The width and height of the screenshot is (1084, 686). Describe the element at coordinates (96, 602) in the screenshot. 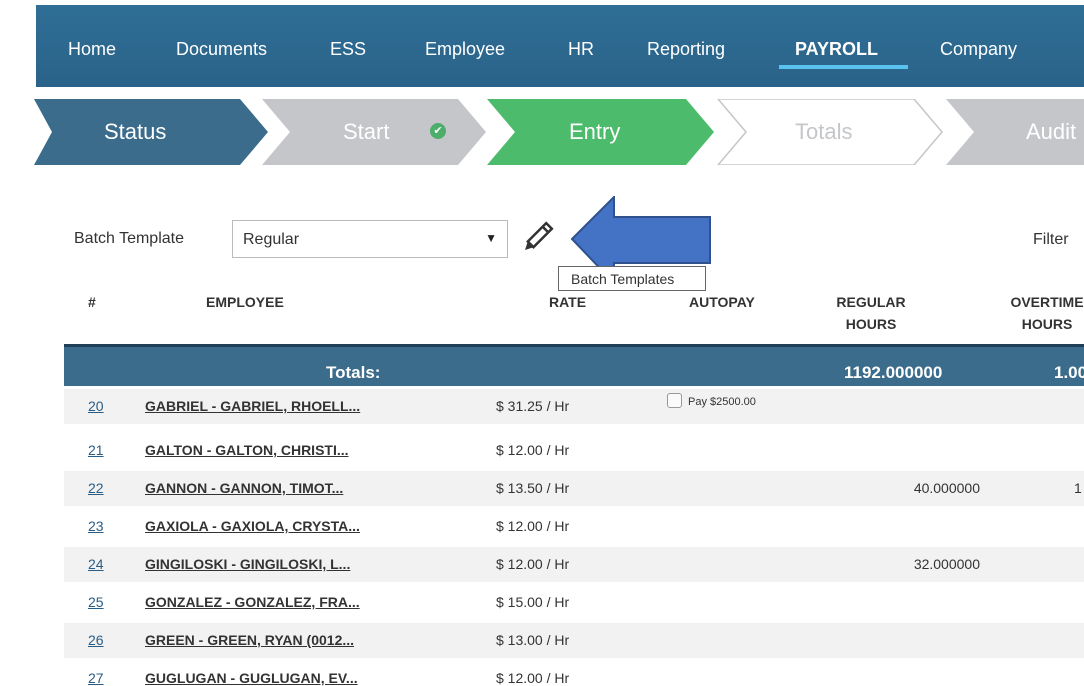

I see `row-number-link: 25` at that location.